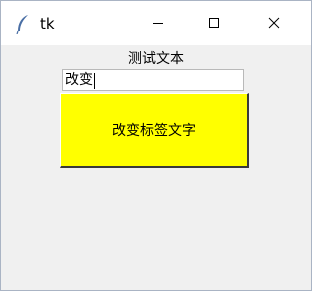 The image size is (320, 291). I want to click on title-bar: tk, so click(156, 23).